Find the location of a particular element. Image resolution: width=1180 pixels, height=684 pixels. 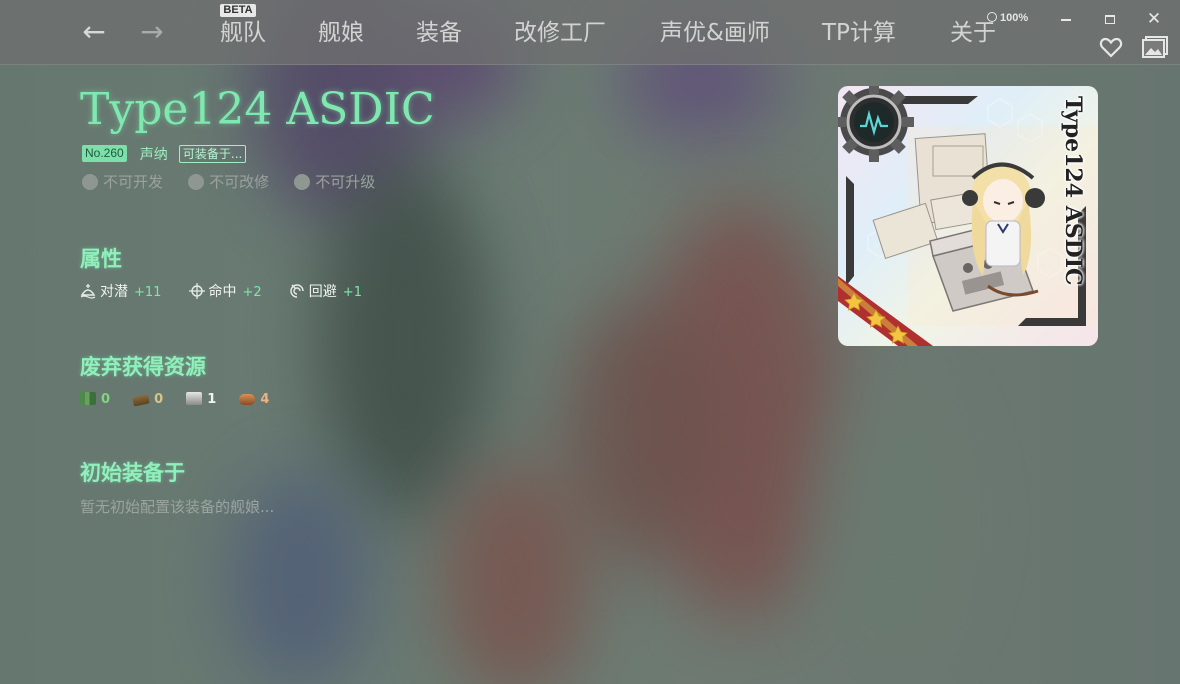

back-arrow-icon: ← is located at coordinates (94, 33).